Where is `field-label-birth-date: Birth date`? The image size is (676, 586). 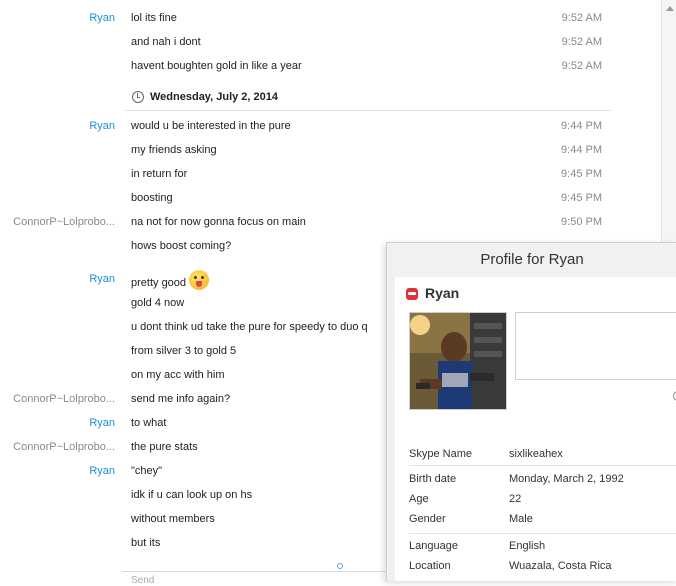
field-label-birth-date: Birth date is located at coordinates (433, 479).